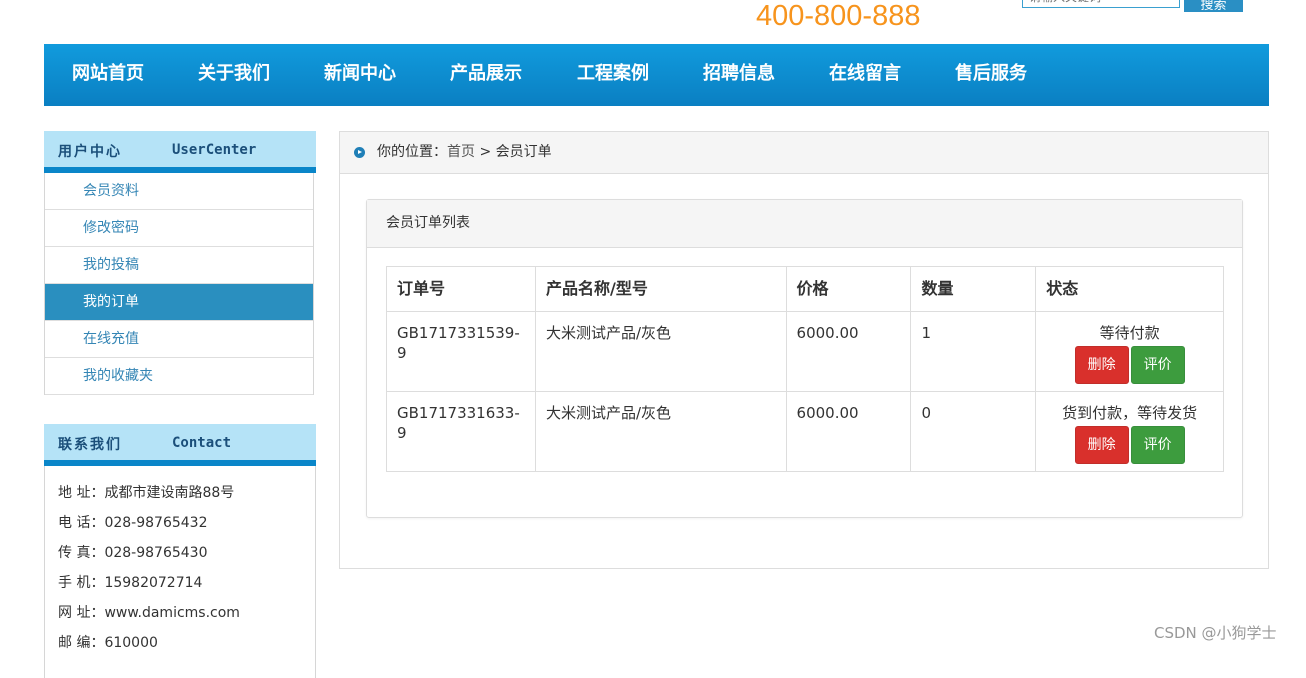 This screenshot has width=1306, height=678. I want to click on nav-item-about: 关于我们, so click(234, 75).